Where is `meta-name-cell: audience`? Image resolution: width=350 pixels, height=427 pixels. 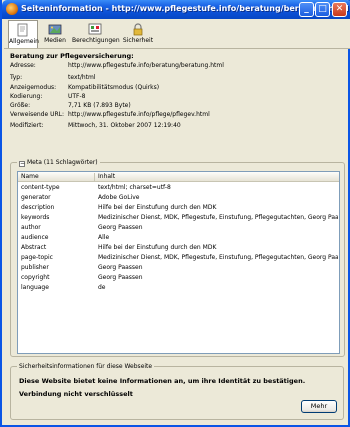 meta-name-cell: audience is located at coordinates (35, 237).